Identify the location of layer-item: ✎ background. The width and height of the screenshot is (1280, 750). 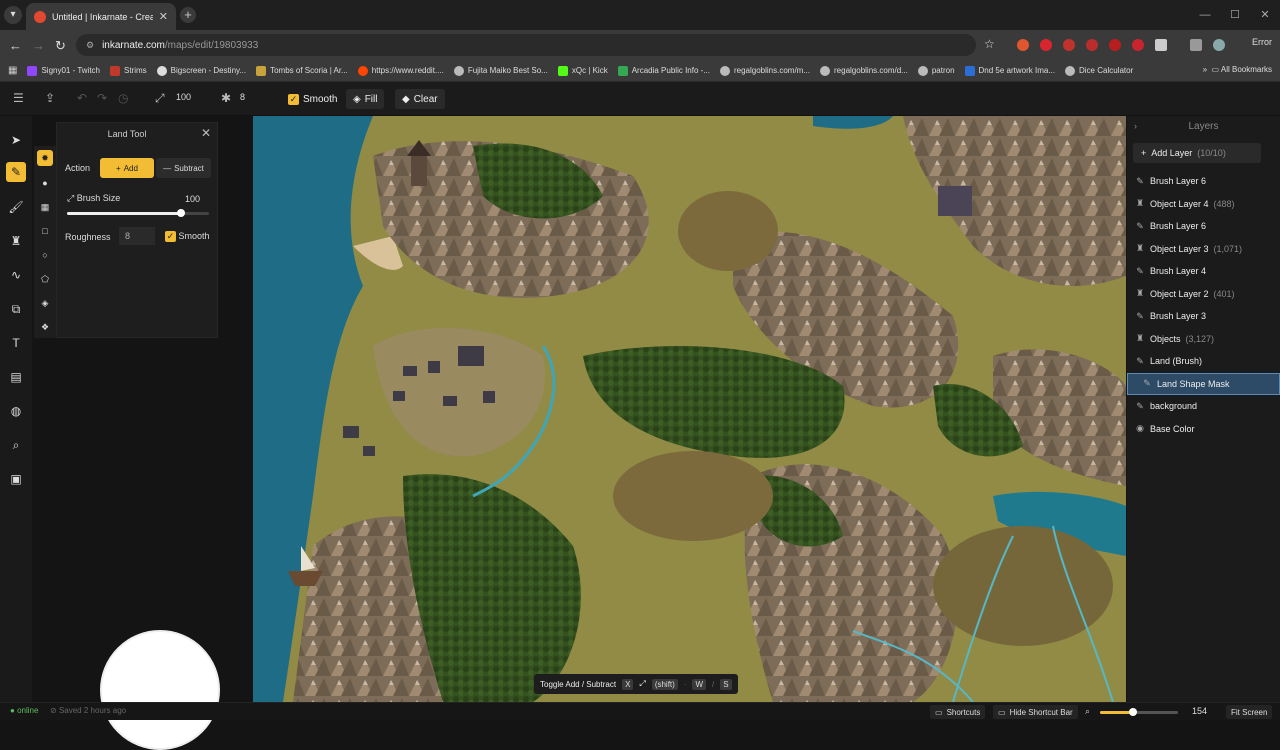
(1203, 406).